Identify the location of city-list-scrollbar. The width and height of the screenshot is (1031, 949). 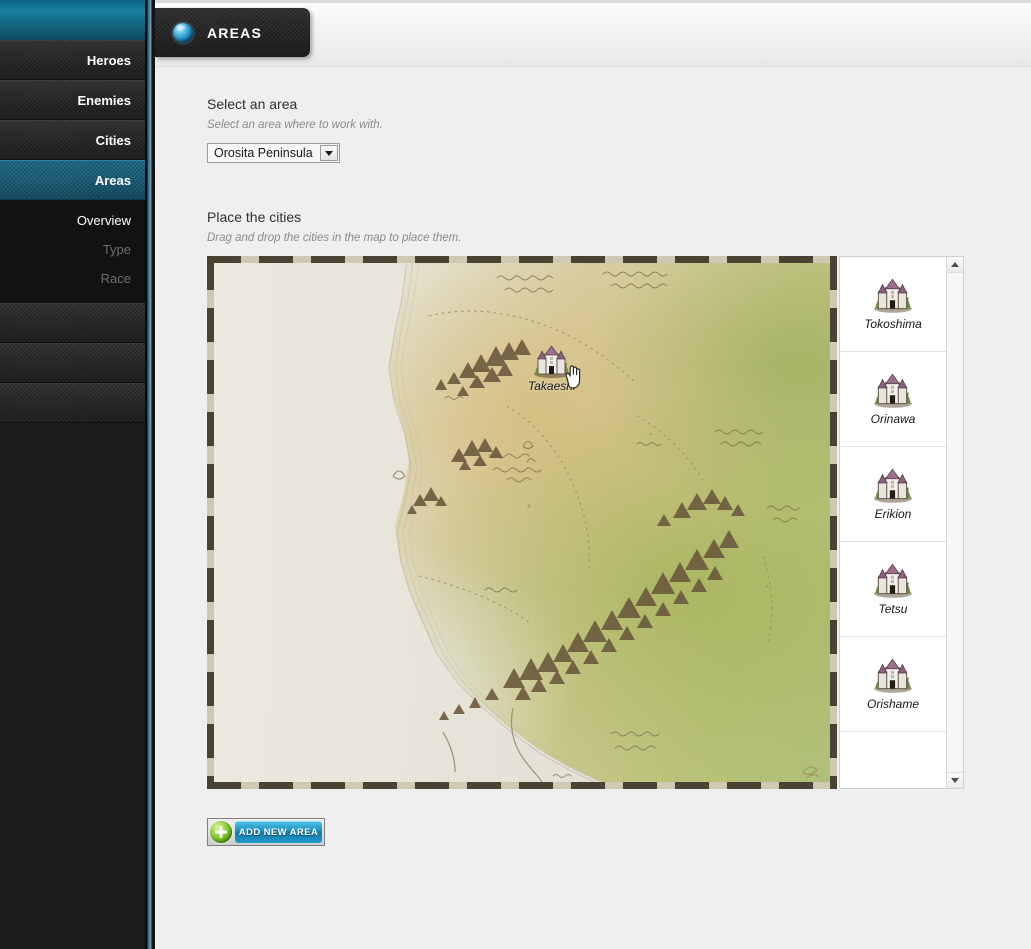
(954, 522).